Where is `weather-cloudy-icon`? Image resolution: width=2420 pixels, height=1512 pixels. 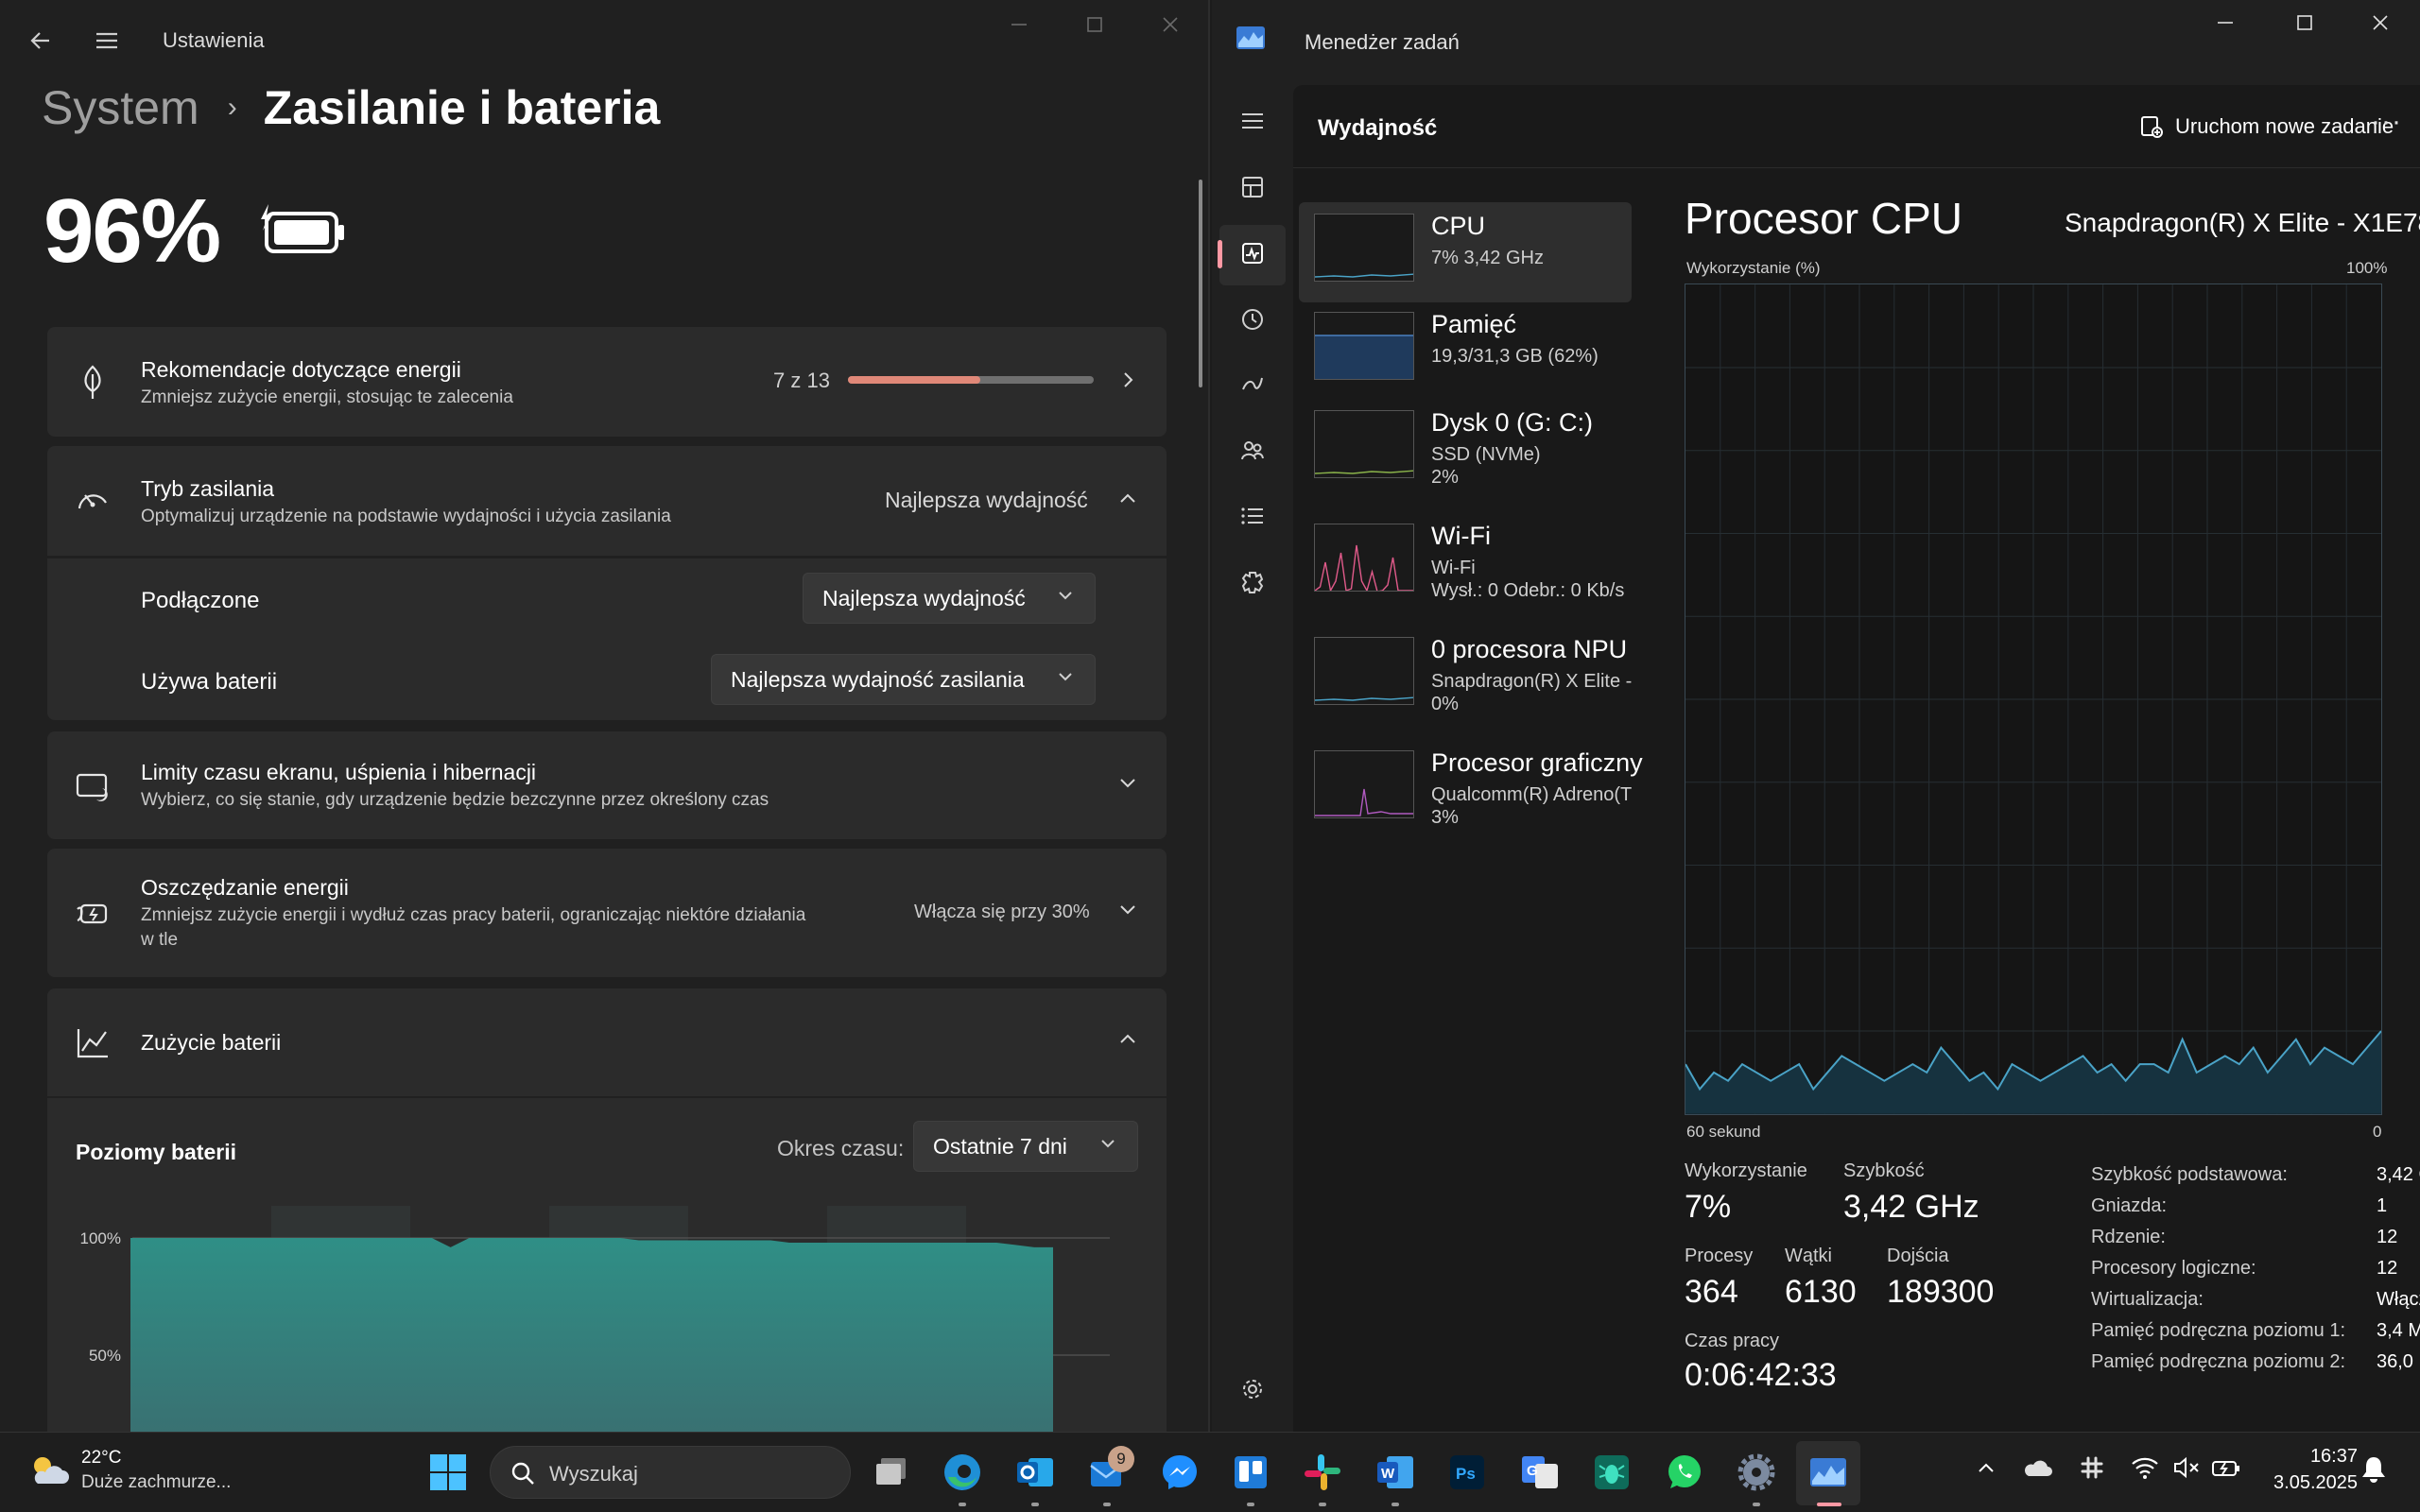
weather-cloudy-icon is located at coordinates (48, 1470).